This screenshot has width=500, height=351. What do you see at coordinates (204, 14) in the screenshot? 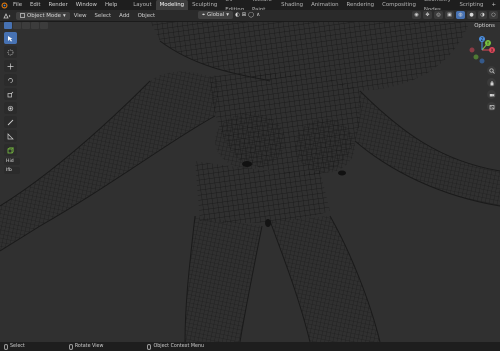
I see `global-orientation-icon: ⌖` at bounding box center [204, 14].